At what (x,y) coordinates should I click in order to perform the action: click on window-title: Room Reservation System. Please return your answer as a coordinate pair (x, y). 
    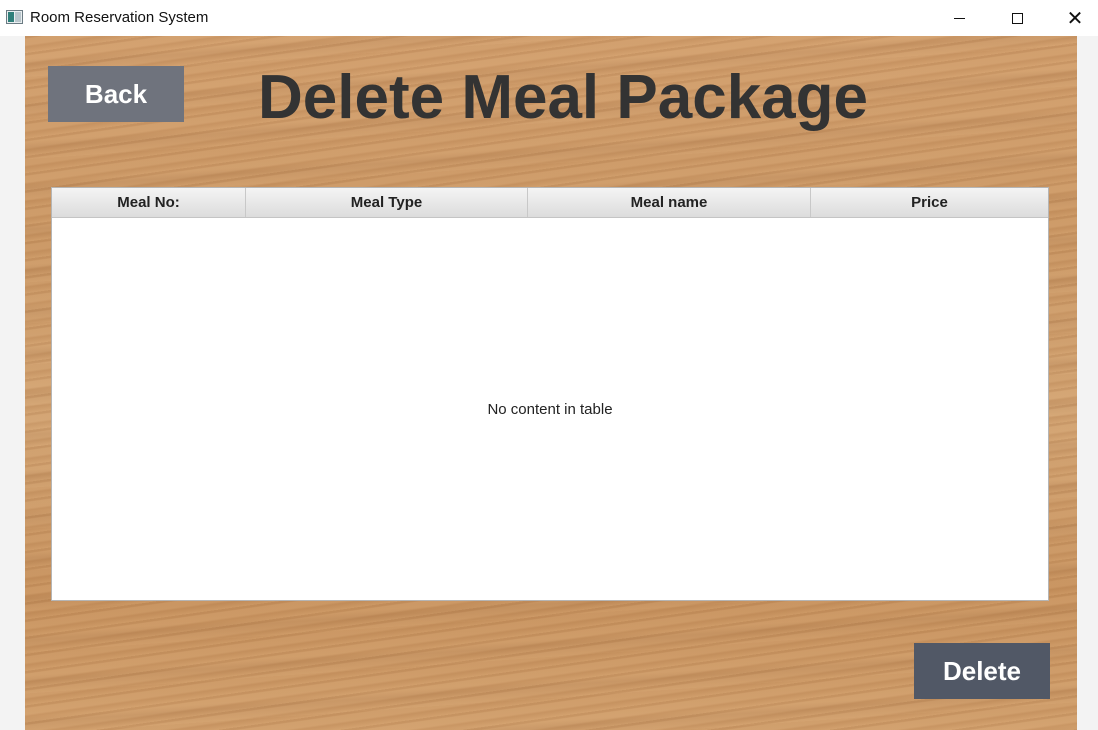
    Looking at the image, I should click on (119, 17).